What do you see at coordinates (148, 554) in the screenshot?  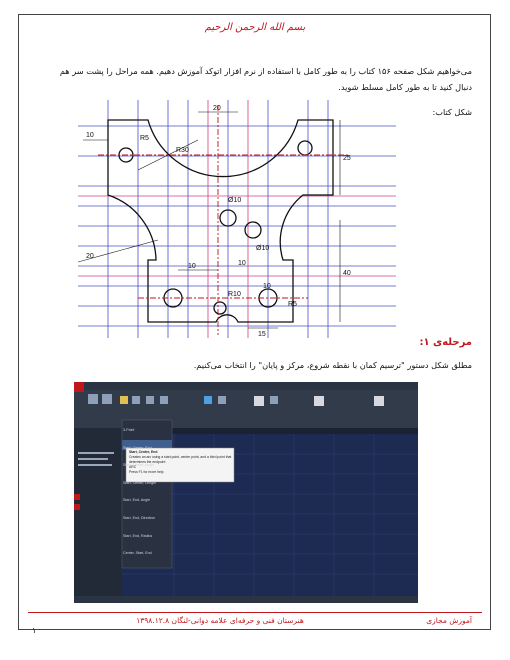 I see `menu-item-center-start-end: Center, Start, End` at bounding box center [148, 554].